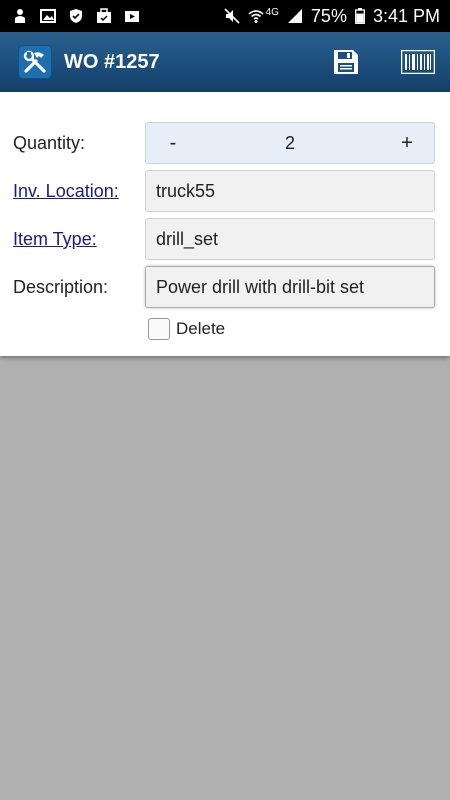  What do you see at coordinates (20, 16) in the screenshot?
I see `person-icon` at bounding box center [20, 16].